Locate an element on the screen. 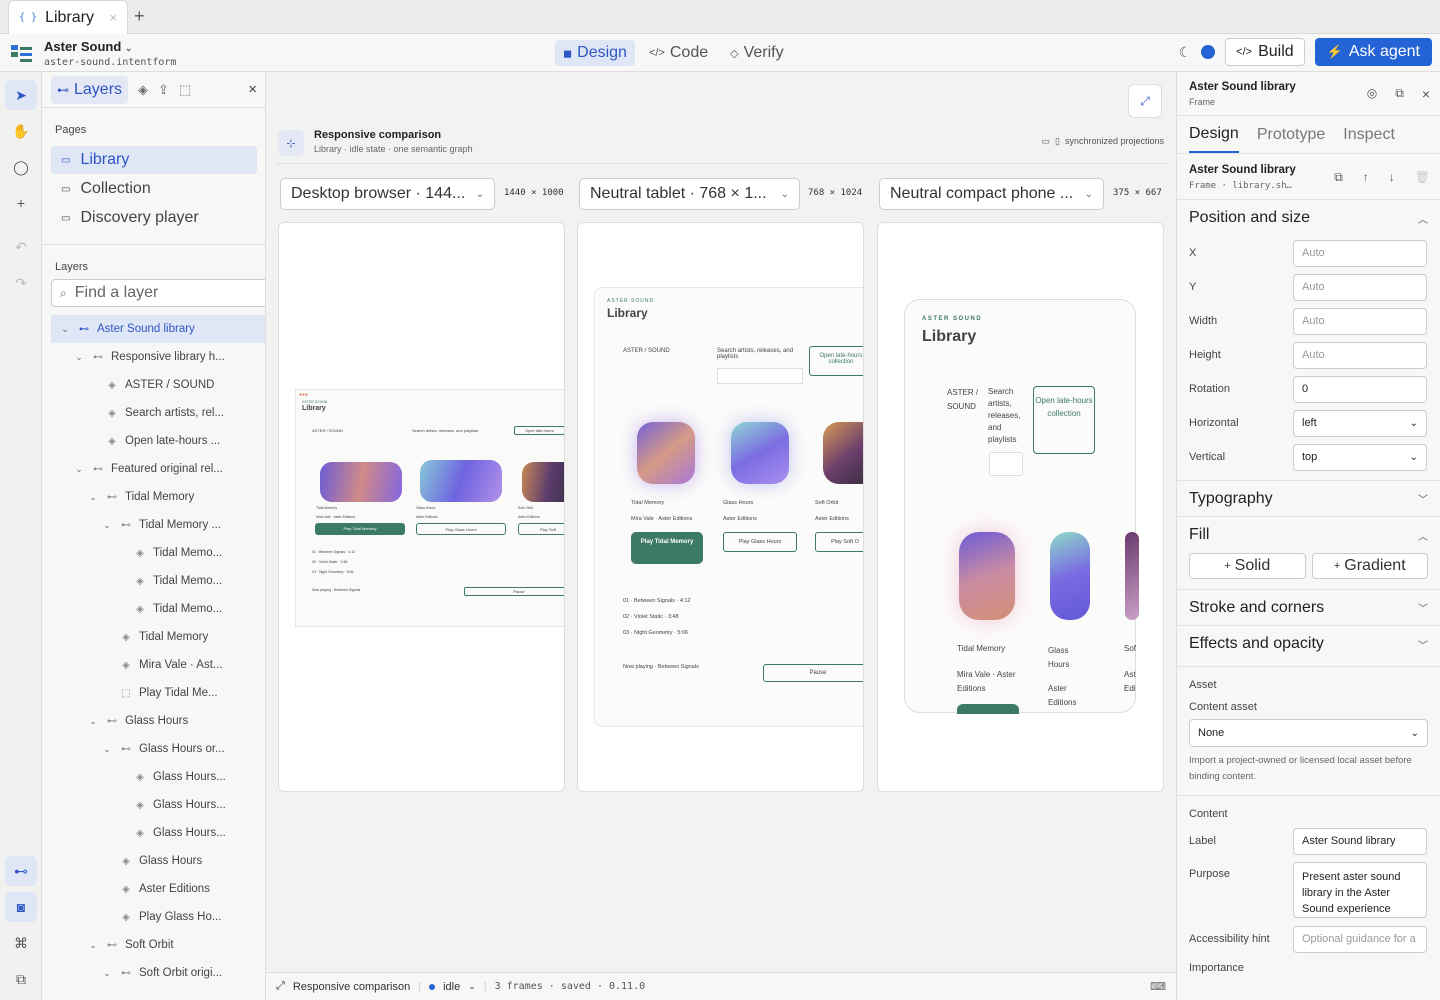  build-button: </> Build is located at coordinates (1265, 52).